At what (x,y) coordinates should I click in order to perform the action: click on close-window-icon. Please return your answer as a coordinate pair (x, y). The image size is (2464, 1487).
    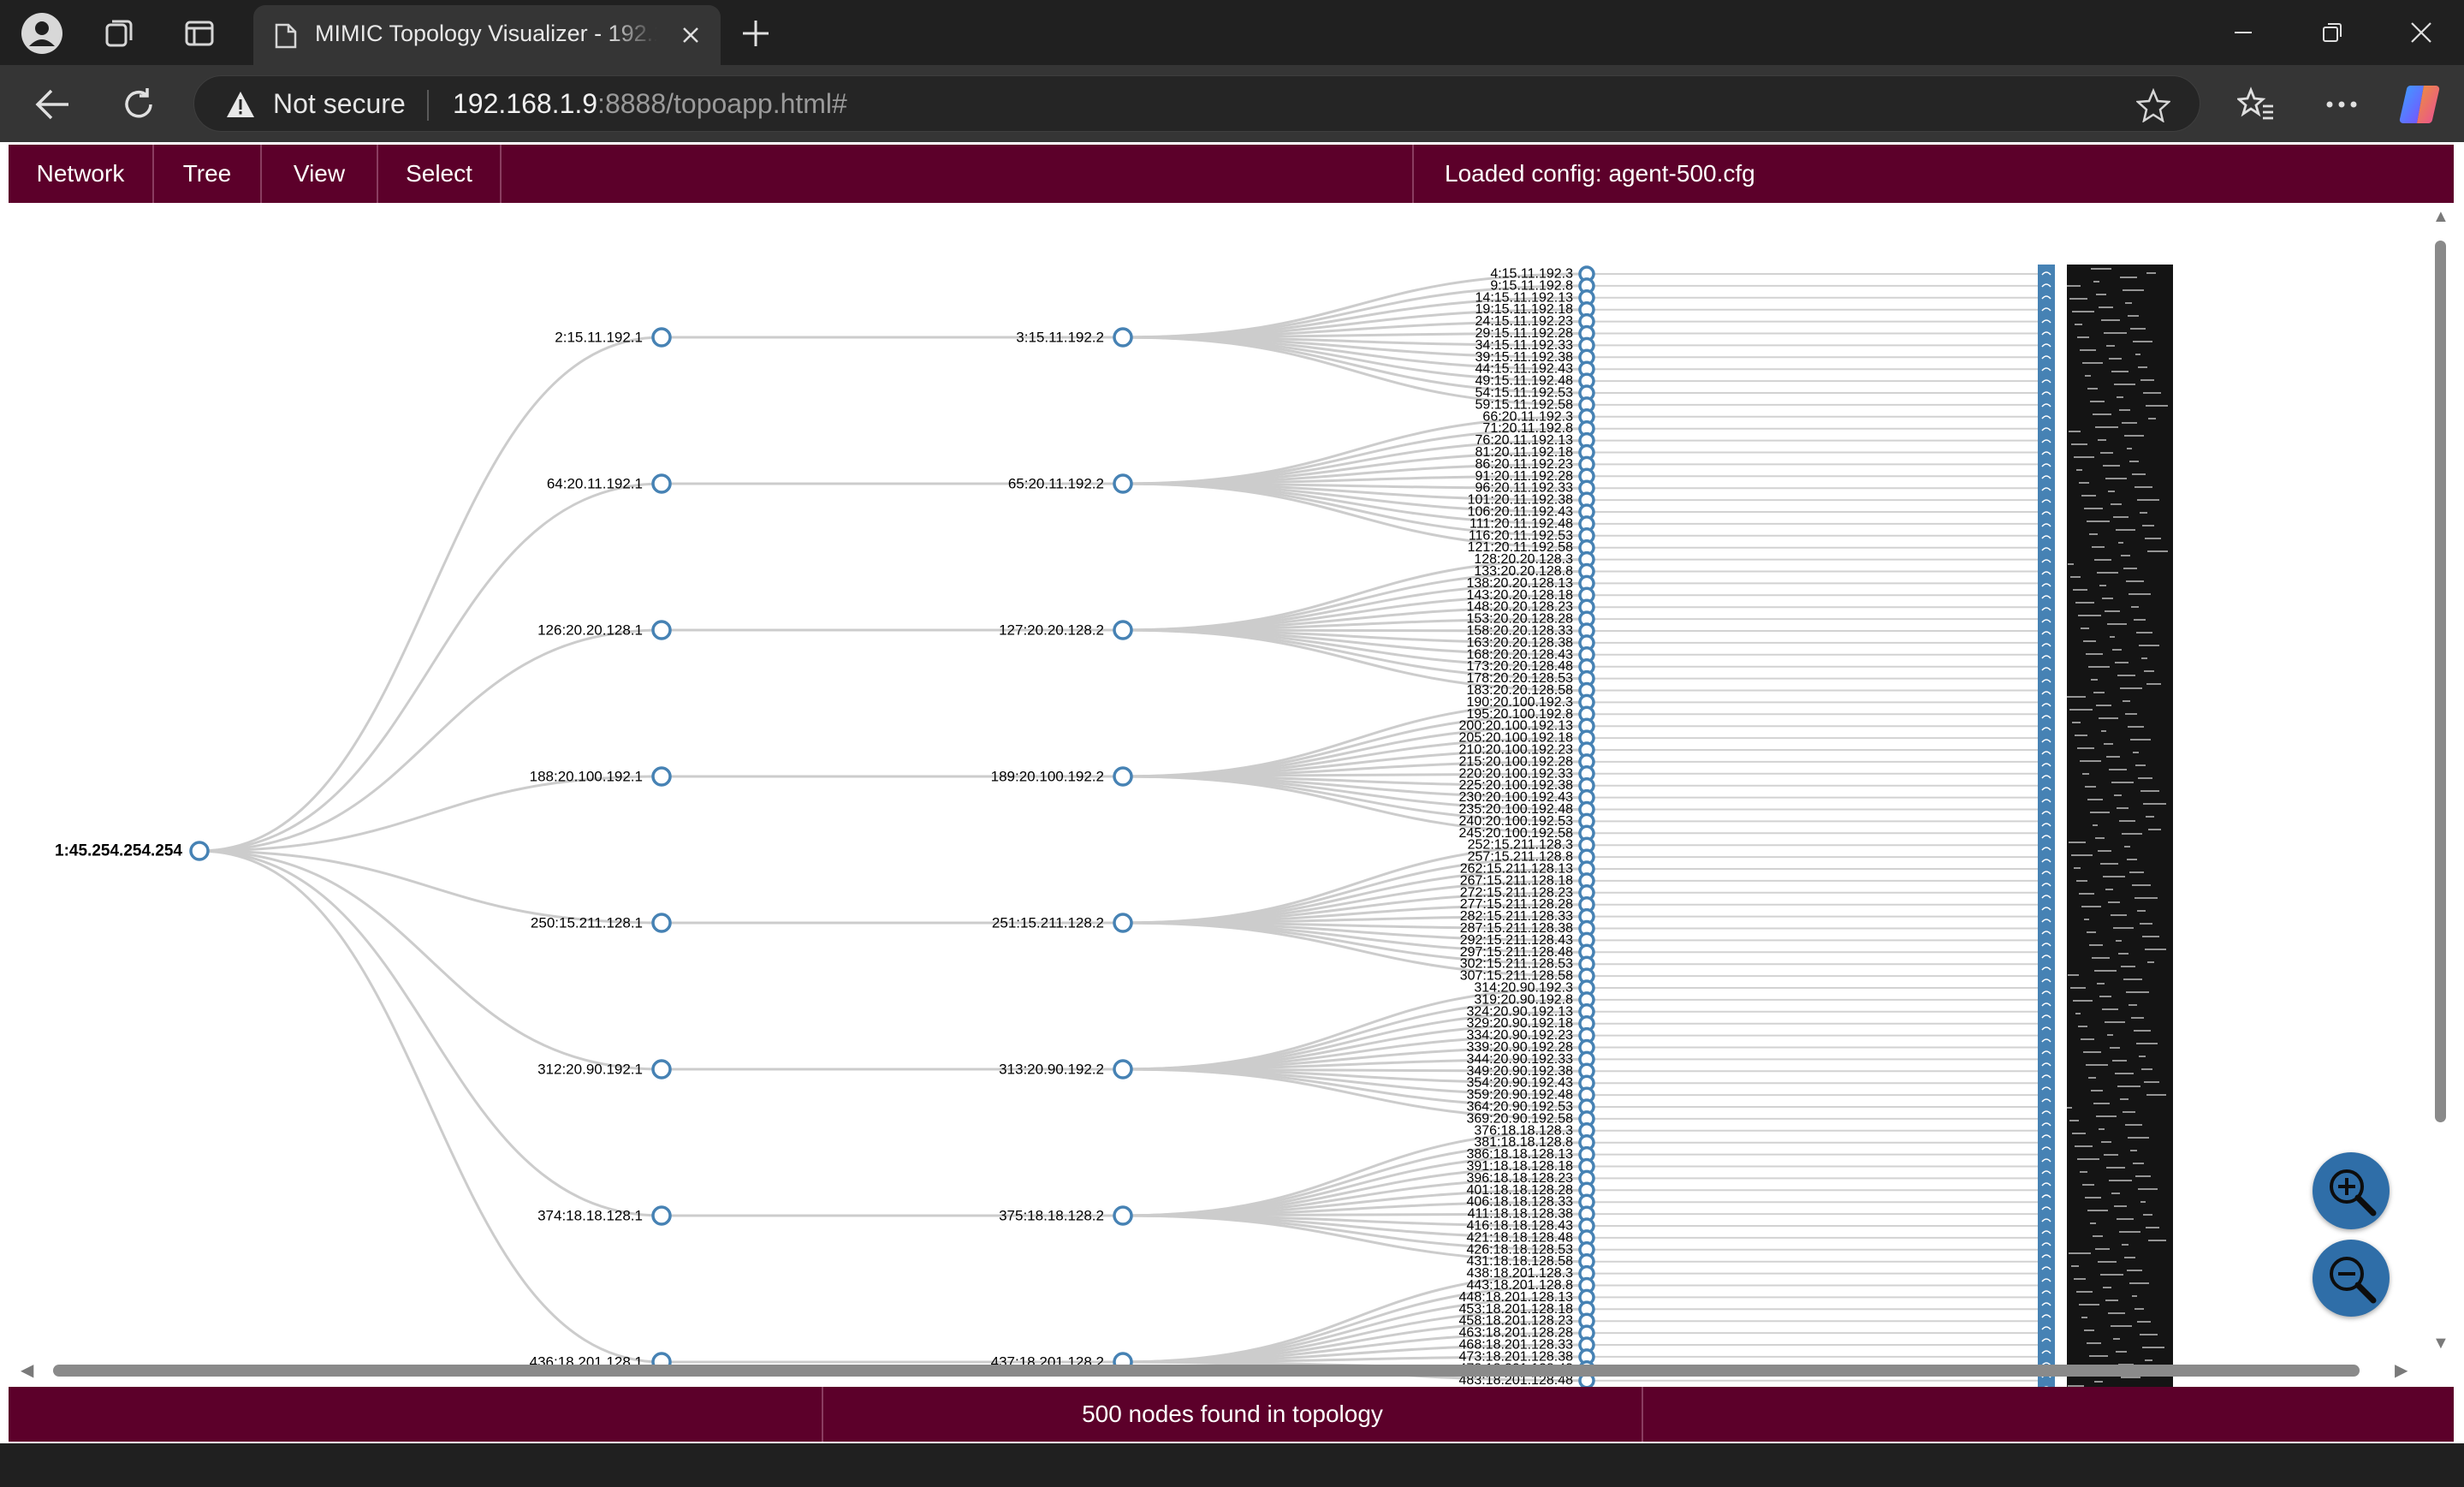
    Looking at the image, I should click on (2421, 33).